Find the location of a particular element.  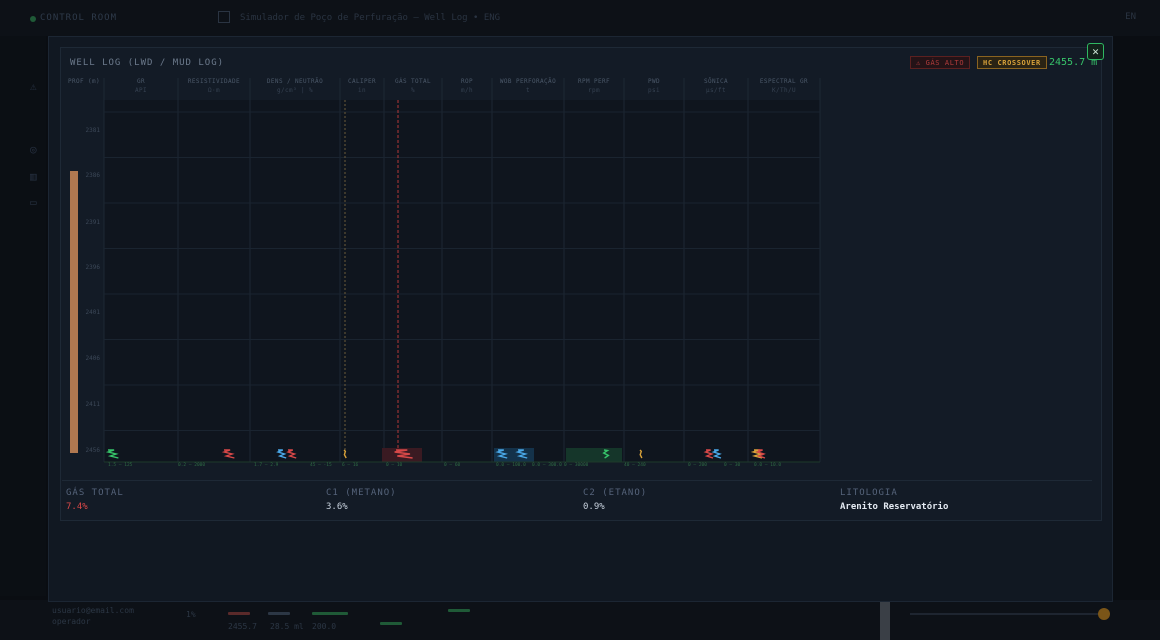

track-header-unit: % is located at coordinates (412, 90).